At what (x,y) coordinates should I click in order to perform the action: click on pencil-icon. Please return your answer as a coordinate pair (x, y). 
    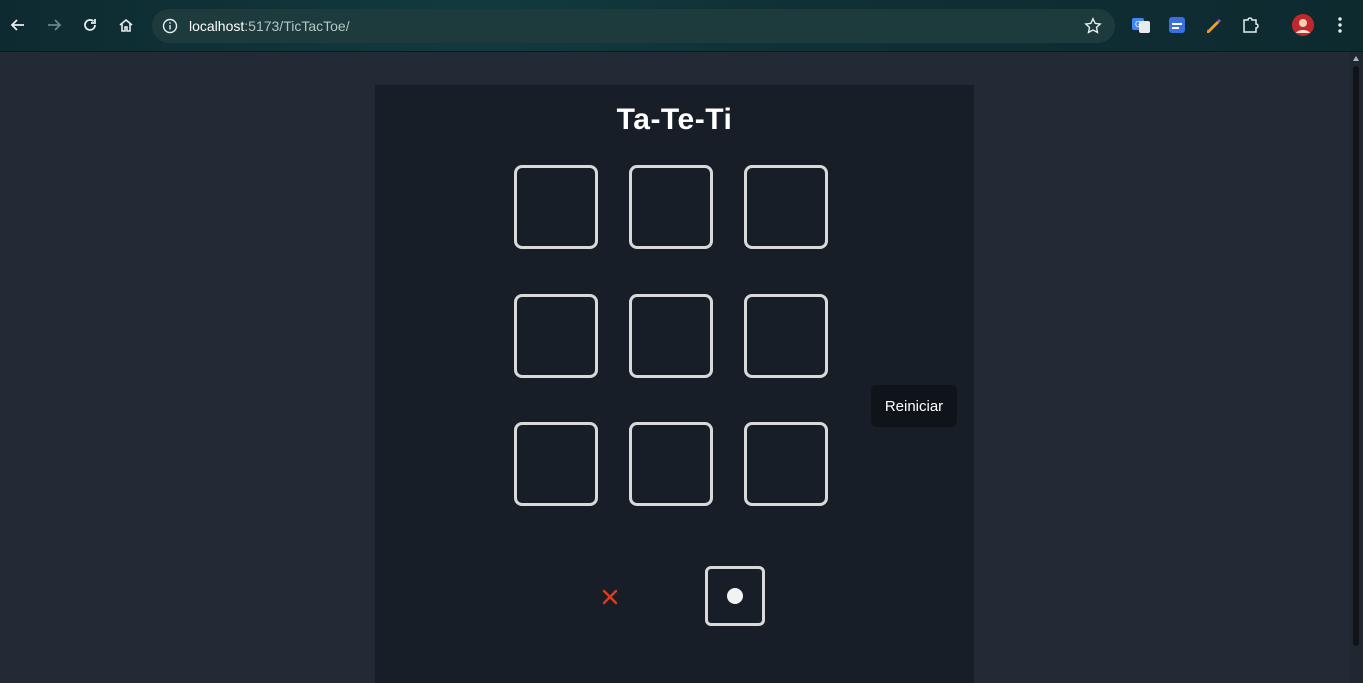
    Looking at the image, I should click on (1213, 25).